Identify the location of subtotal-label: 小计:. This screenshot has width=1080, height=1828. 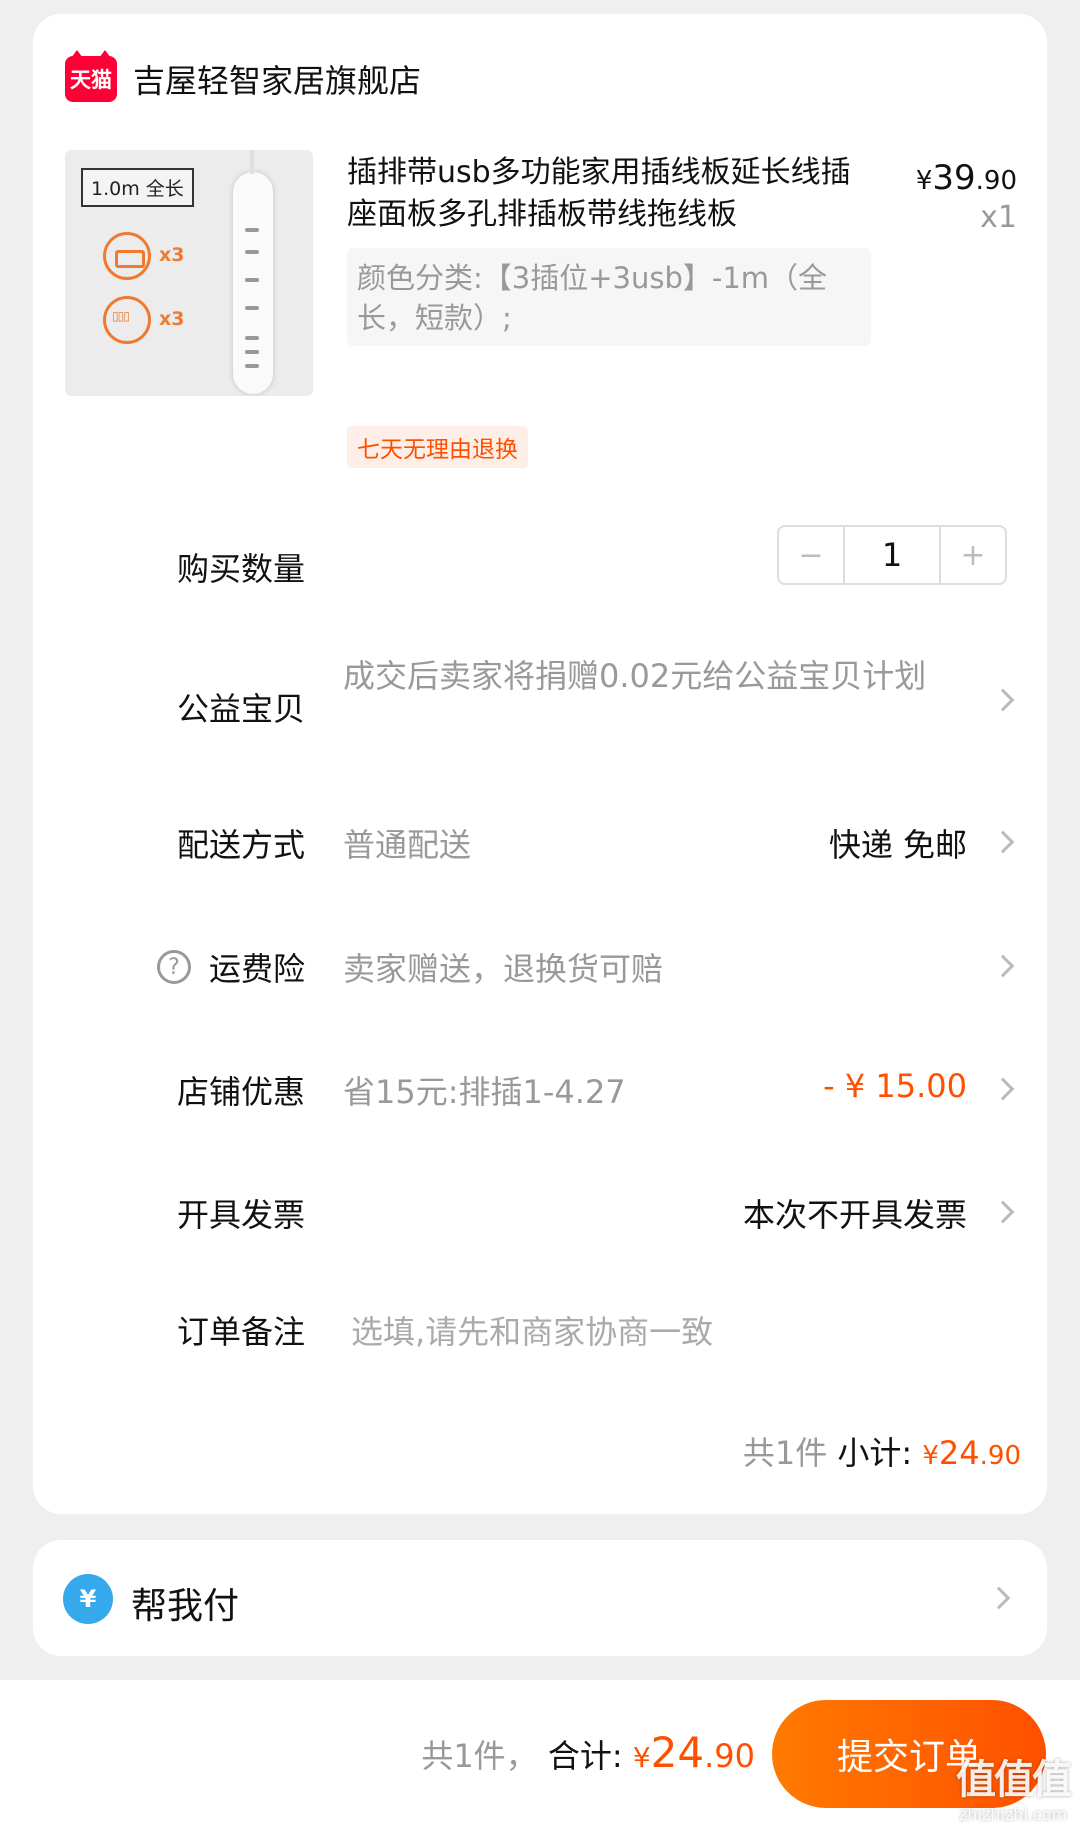
(875, 1453).